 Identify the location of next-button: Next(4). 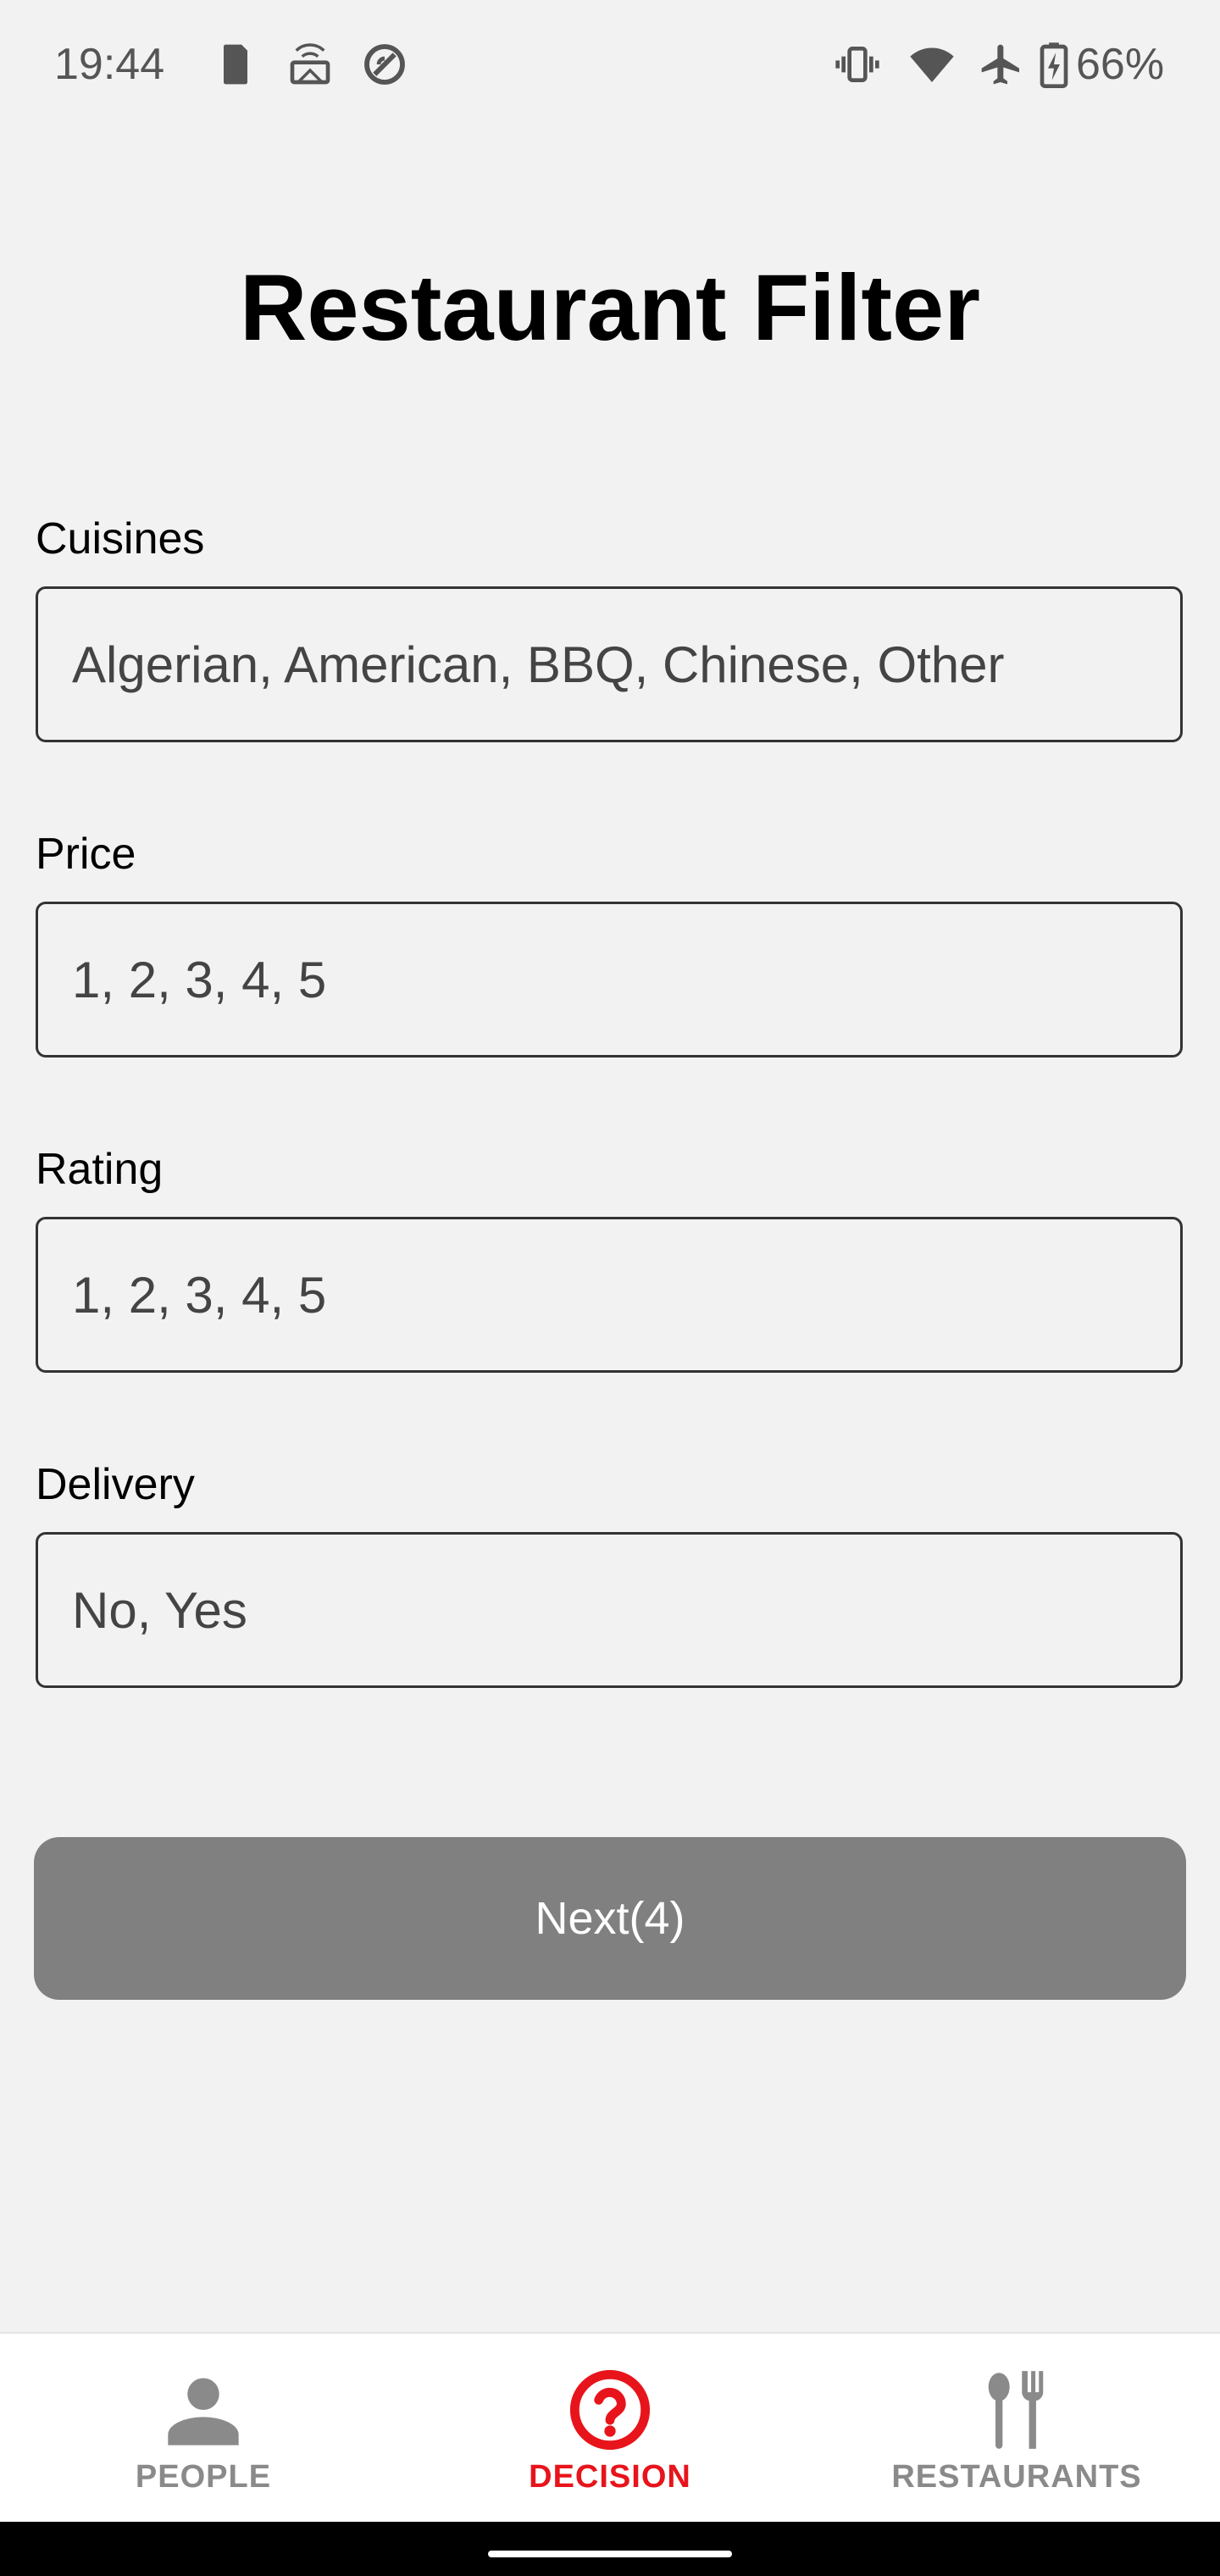
(610, 1919).